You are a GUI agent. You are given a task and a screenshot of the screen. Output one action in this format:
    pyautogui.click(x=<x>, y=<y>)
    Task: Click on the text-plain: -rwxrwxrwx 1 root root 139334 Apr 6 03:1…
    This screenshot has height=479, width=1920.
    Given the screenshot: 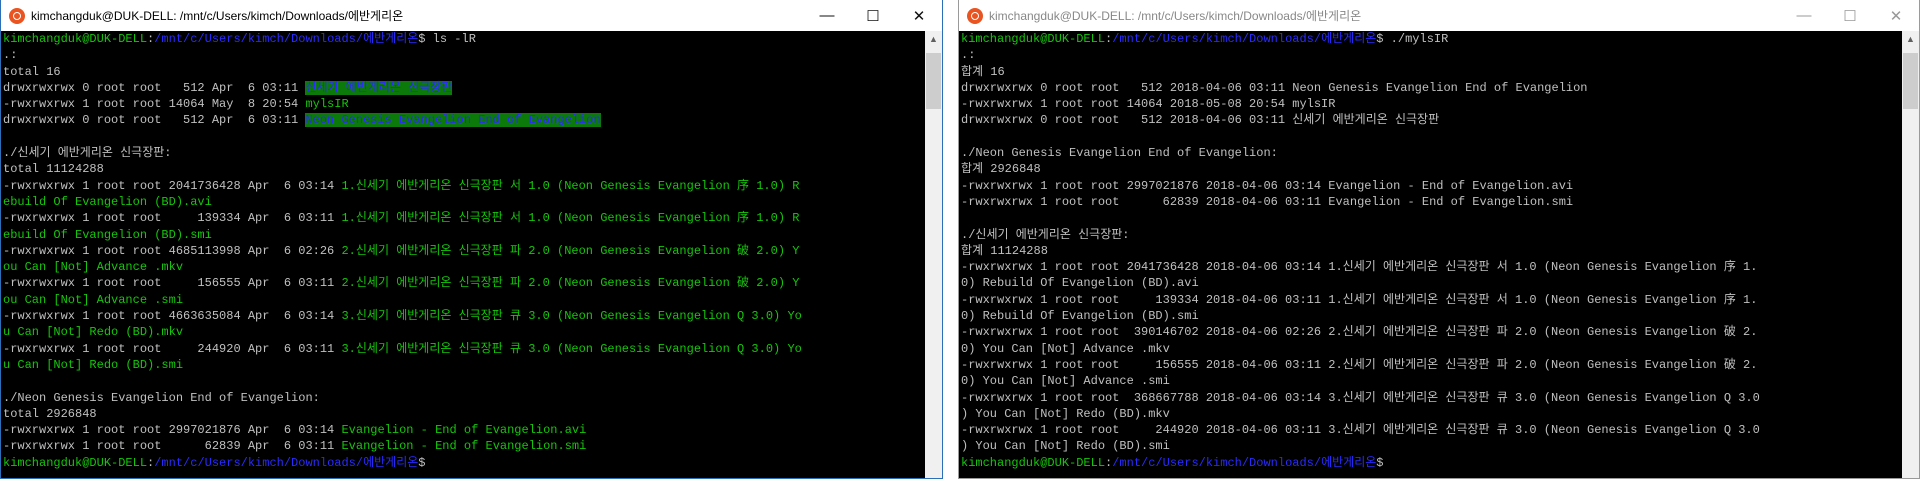 What is the action you would take?
    pyautogui.click(x=172, y=218)
    